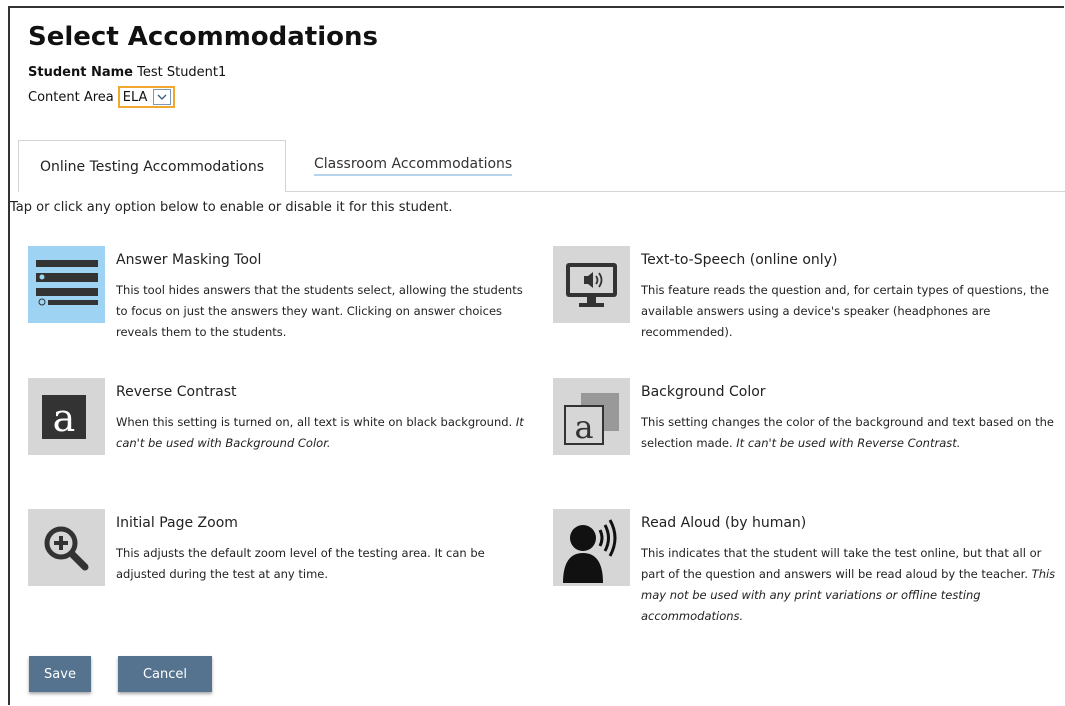 The width and height of the screenshot is (1065, 706). Describe the element at coordinates (739, 260) in the screenshot. I see `option-title: Text-to-Speech (online only)` at that location.